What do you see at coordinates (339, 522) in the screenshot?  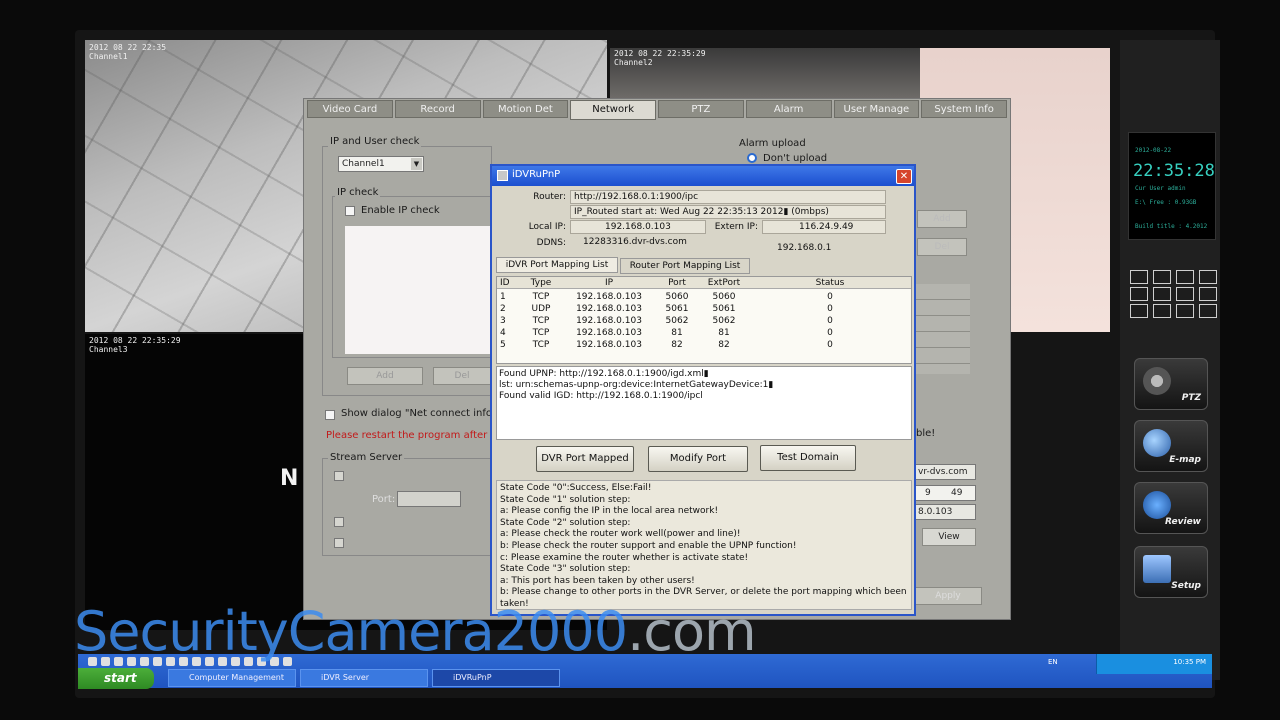 I see `stream-option2-checkbox` at bounding box center [339, 522].